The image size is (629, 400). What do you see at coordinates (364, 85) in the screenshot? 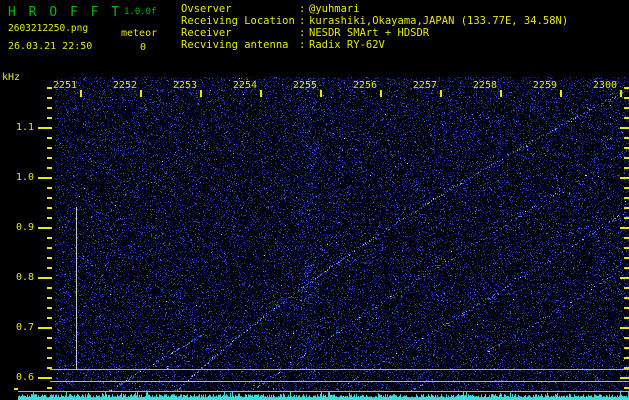
I see `time-tick-label-2256: 2256` at bounding box center [364, 85].